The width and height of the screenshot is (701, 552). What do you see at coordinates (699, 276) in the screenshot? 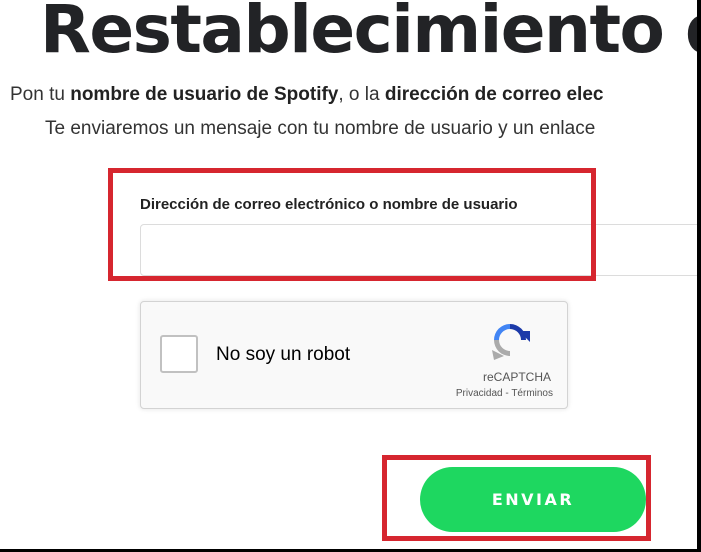
I see `screenshot-border-right` at bounding box center [699, 276].